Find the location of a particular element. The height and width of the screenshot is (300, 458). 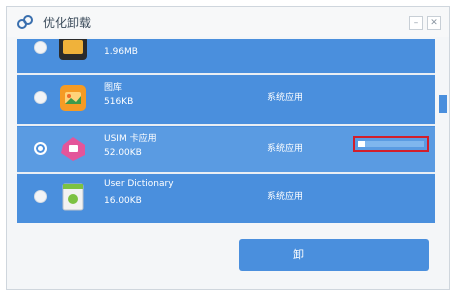

progress-track is located at coordinates (391, 144).